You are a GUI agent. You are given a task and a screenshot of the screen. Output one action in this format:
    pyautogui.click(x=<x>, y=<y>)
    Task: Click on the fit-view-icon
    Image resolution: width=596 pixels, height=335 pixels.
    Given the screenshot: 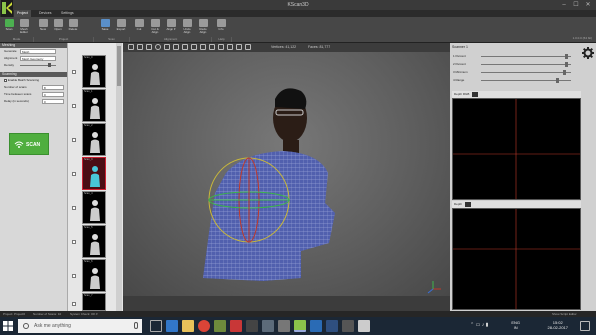 What is the action you would take?
    pyautogui.click(x=185, y=47)
    